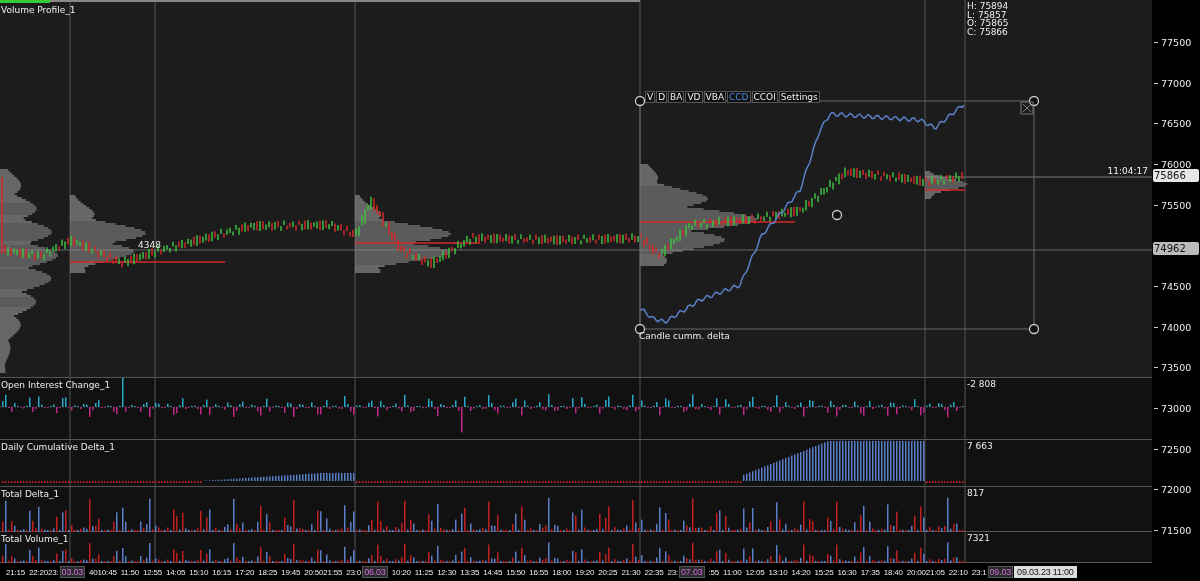 The height and width of the screenshot is (581, 1200). Describe the element at coordinates (15, 572) in the screenshot. I see `time-label: 21:15` at that location.